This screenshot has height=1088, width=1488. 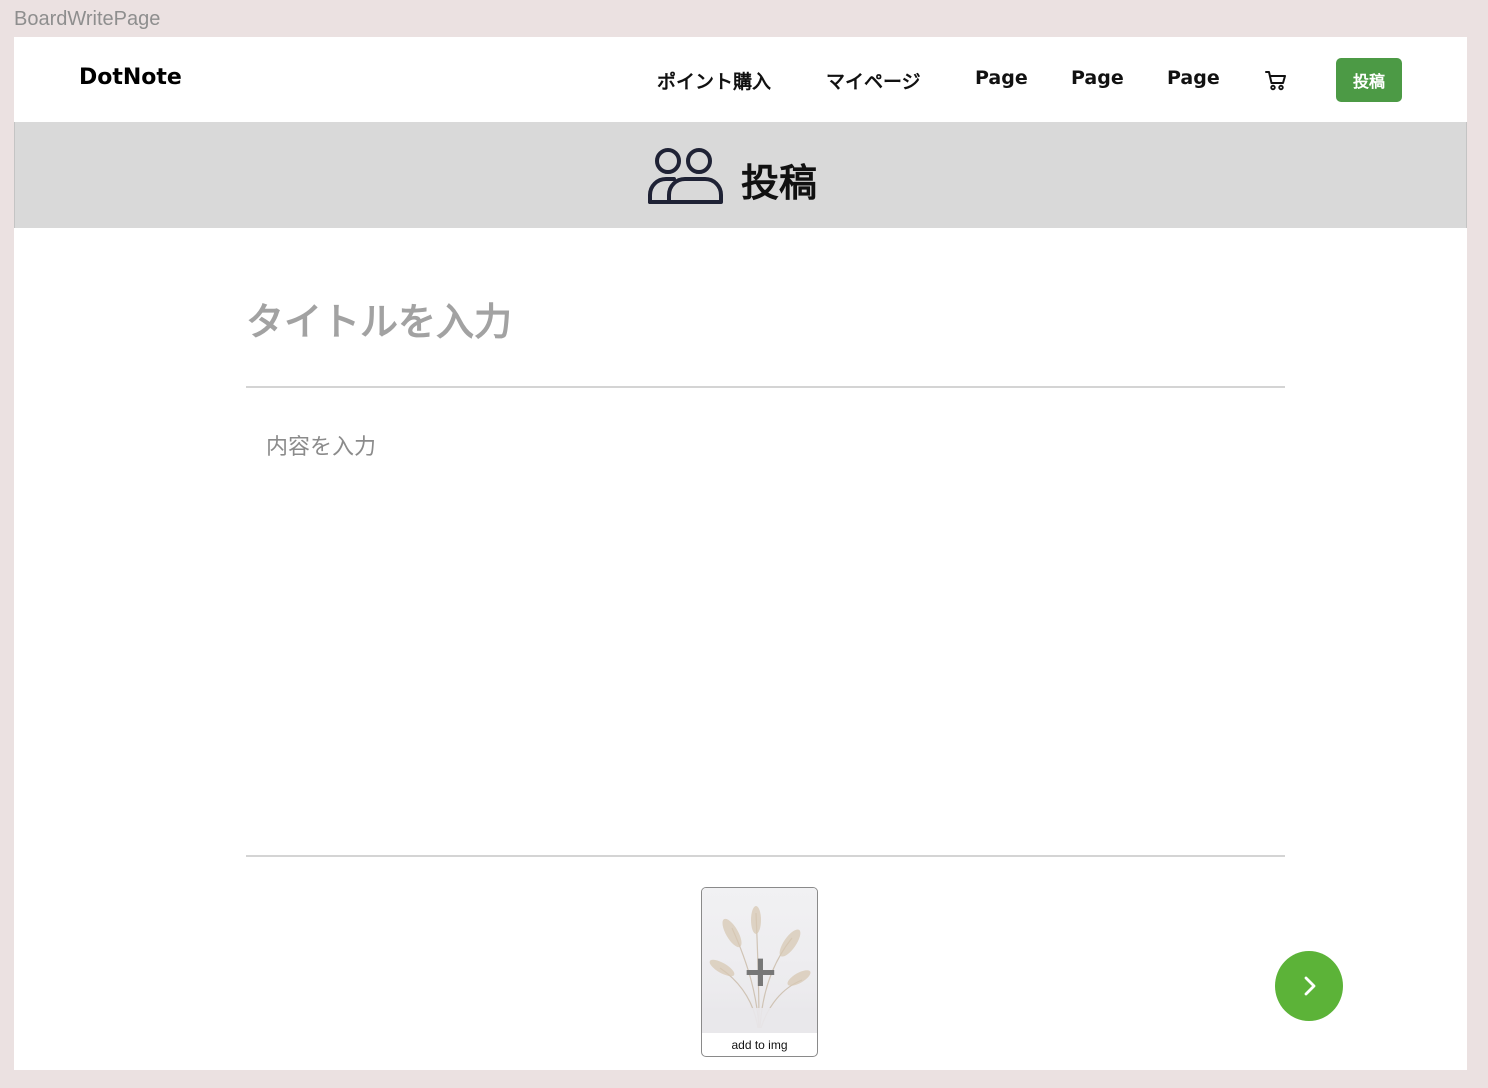 What do you see at coordinates (759, 1045) in the screenshot?
I see `add-image-label: add to img` at bounding box center [759, 1045].